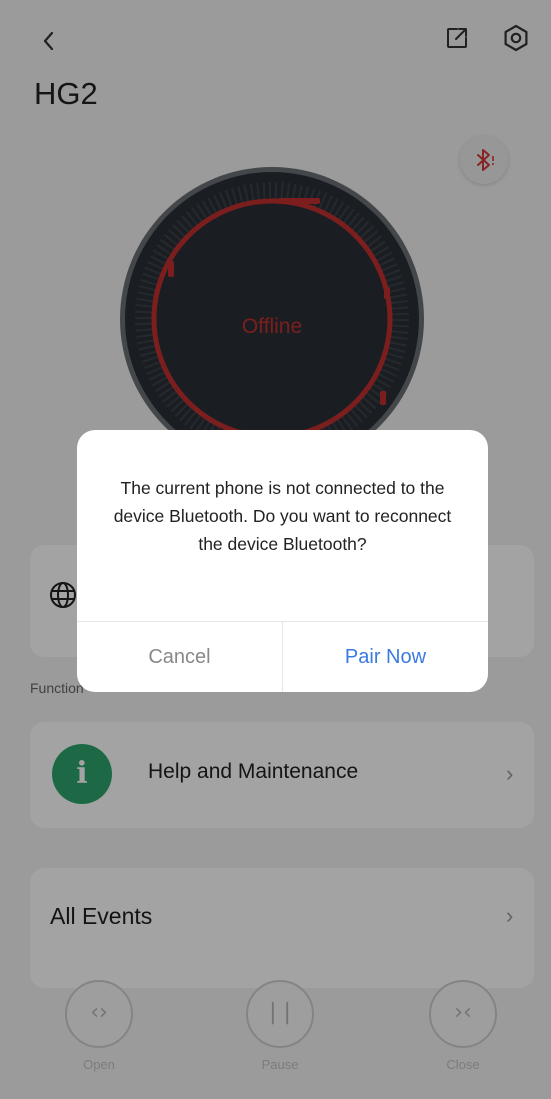 This screenshot has height=1099, width=551. What do you see at coordinates (179, 657) in the screenshot?
I see `cancel-button: Cancel` at bounding box center [179, 657].